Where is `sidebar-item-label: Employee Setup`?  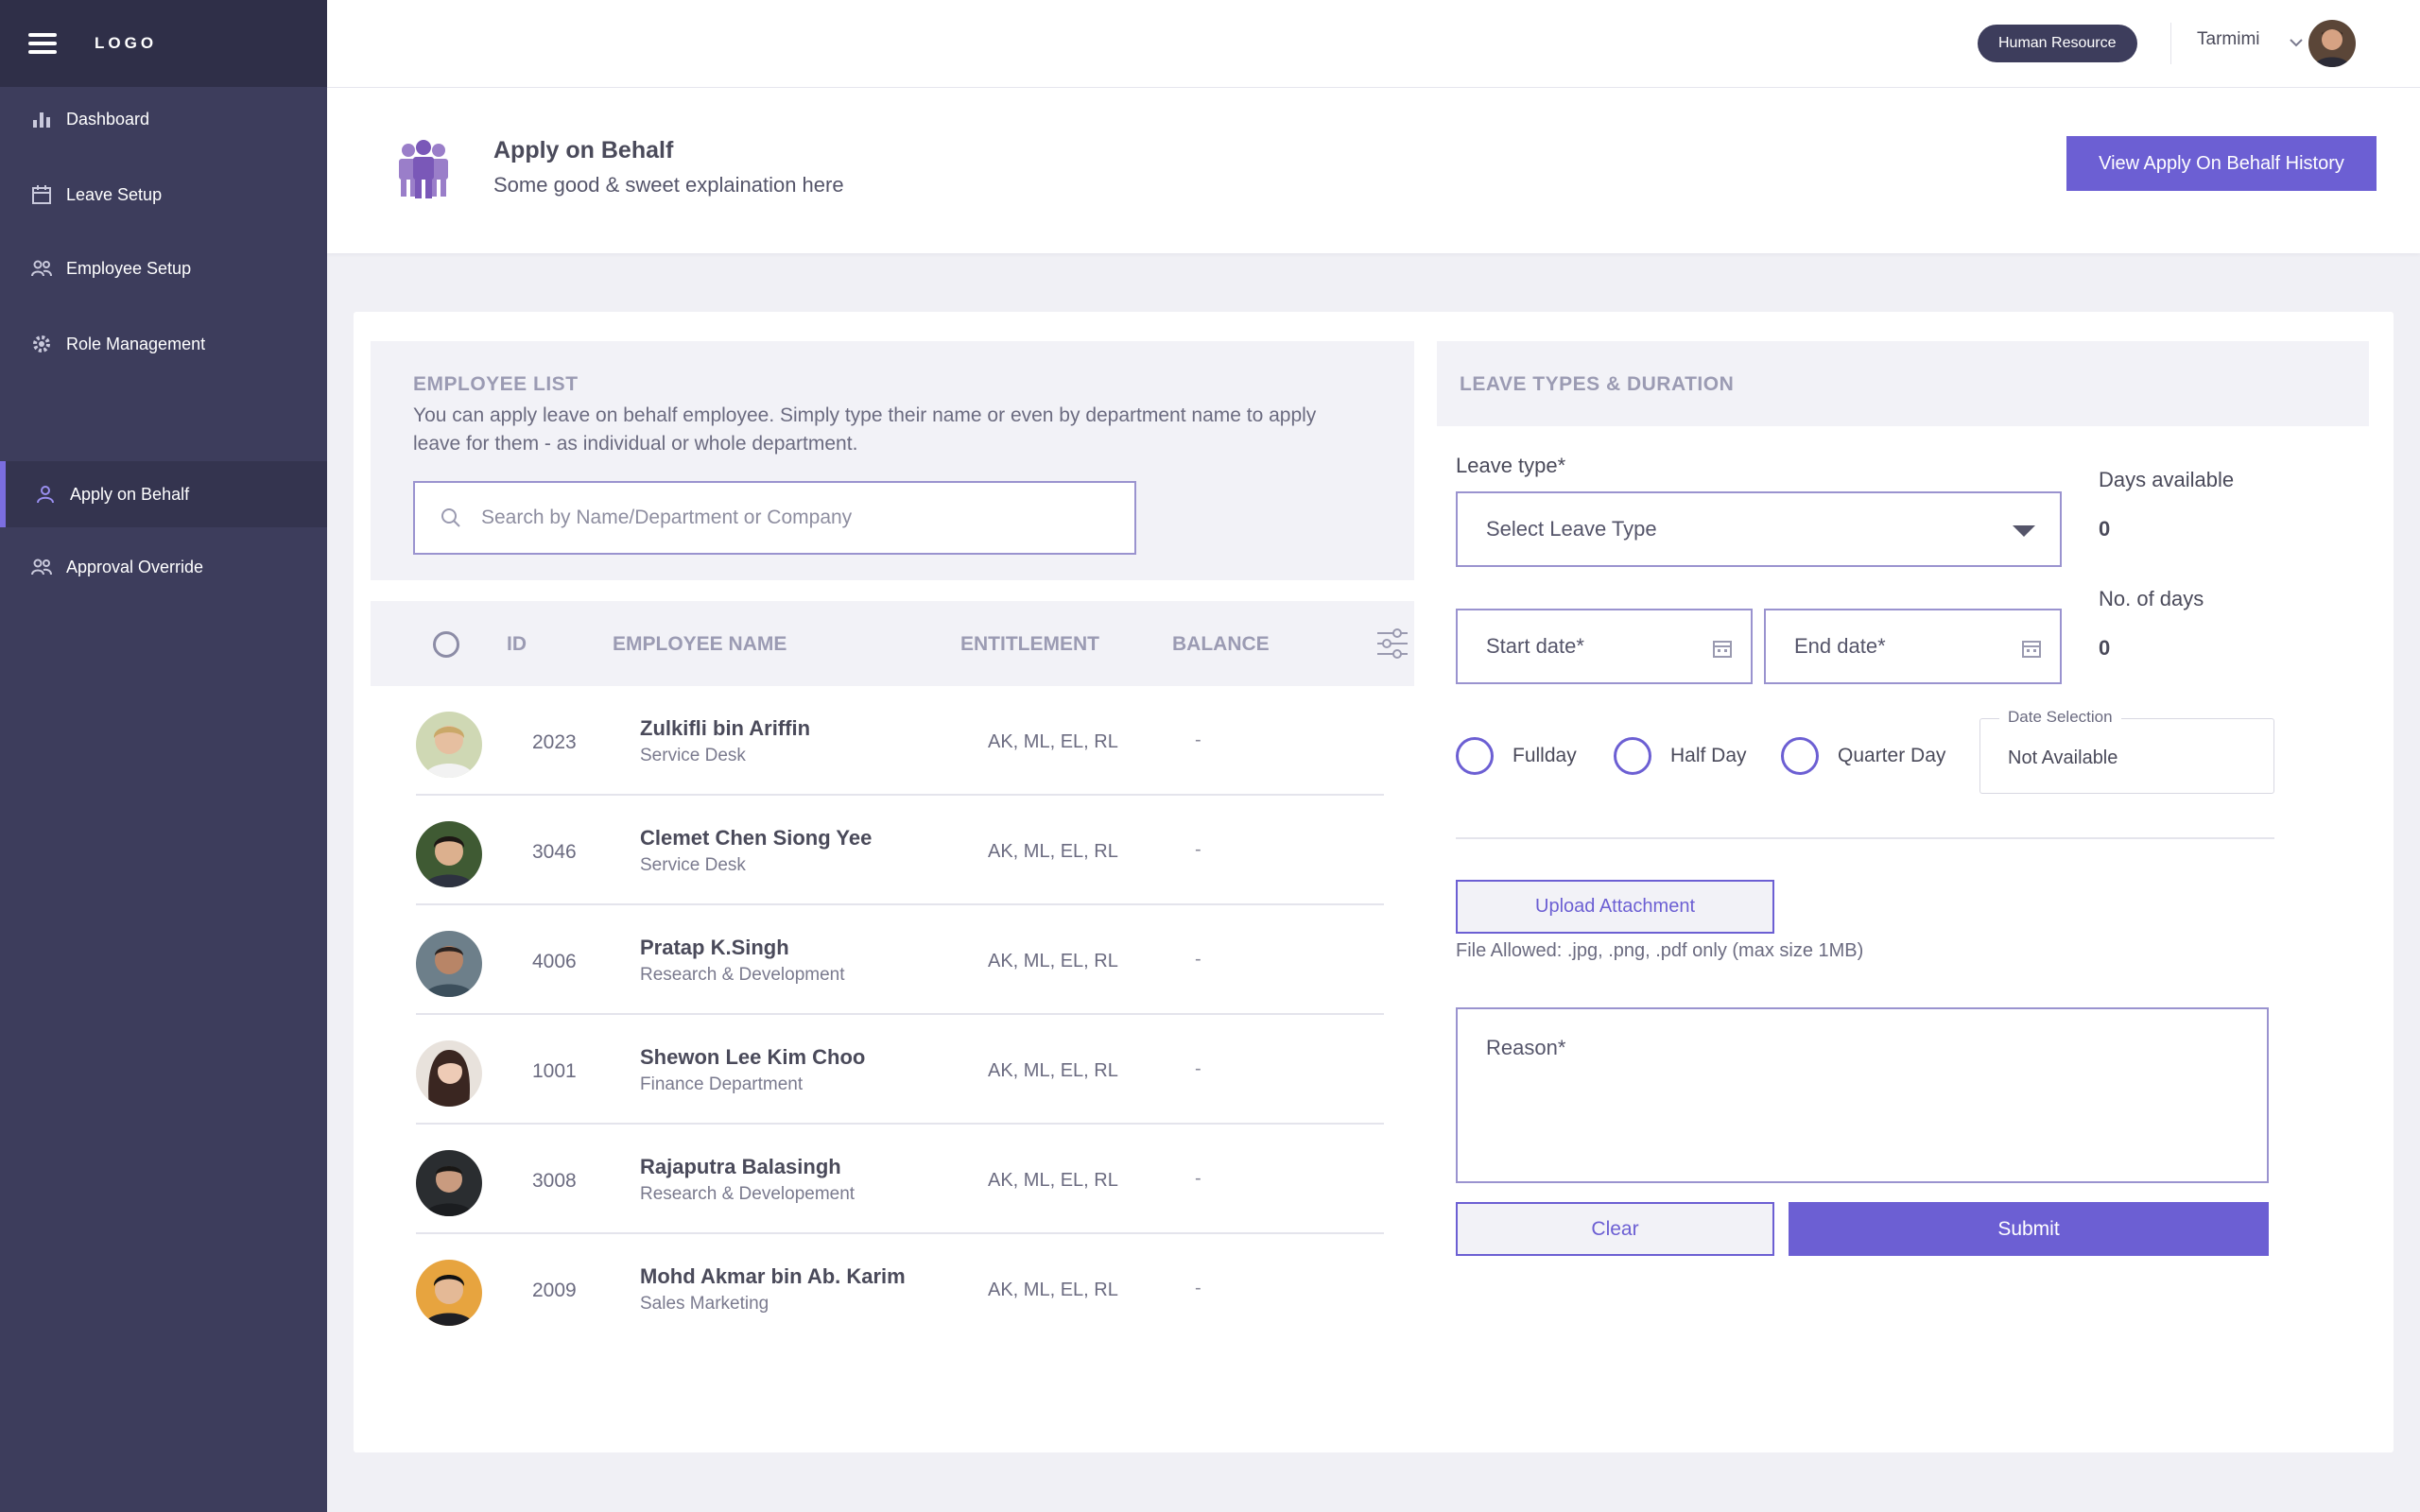 sidebar-item-label: Employee Setup is located at coordinates (129, 268).